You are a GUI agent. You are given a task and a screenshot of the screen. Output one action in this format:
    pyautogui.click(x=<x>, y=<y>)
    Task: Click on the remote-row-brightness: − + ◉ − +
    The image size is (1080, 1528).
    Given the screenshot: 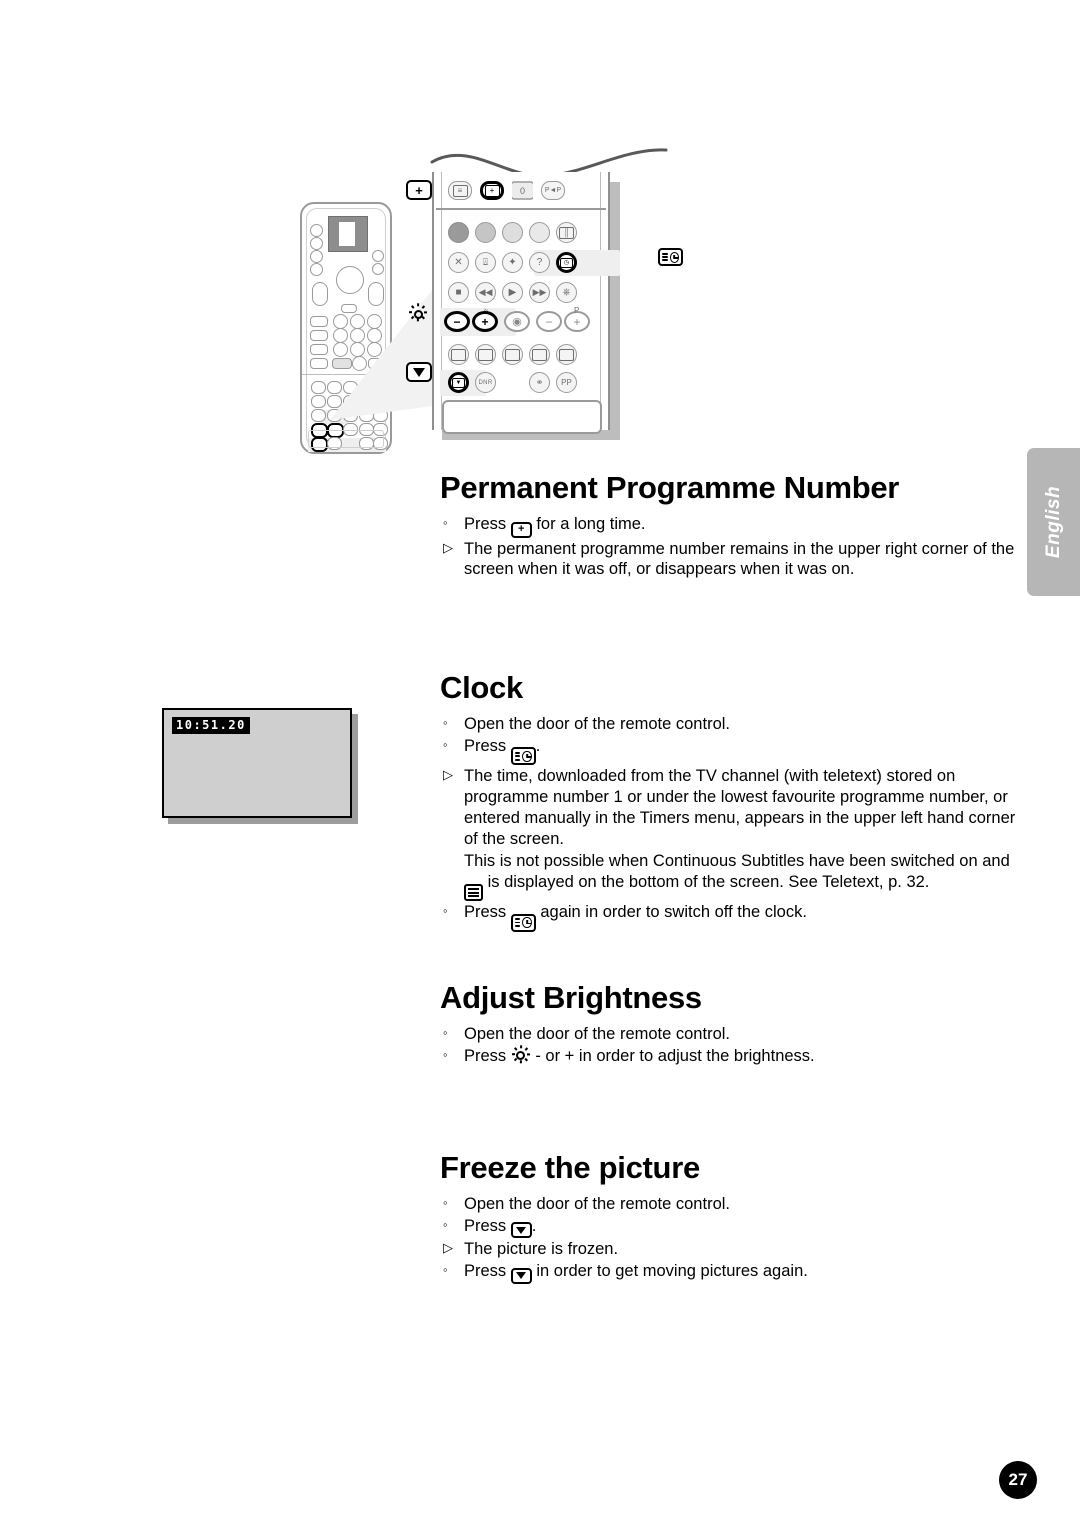 What is the action you would take?
    pyautogui.click(x=517, y=321)
    